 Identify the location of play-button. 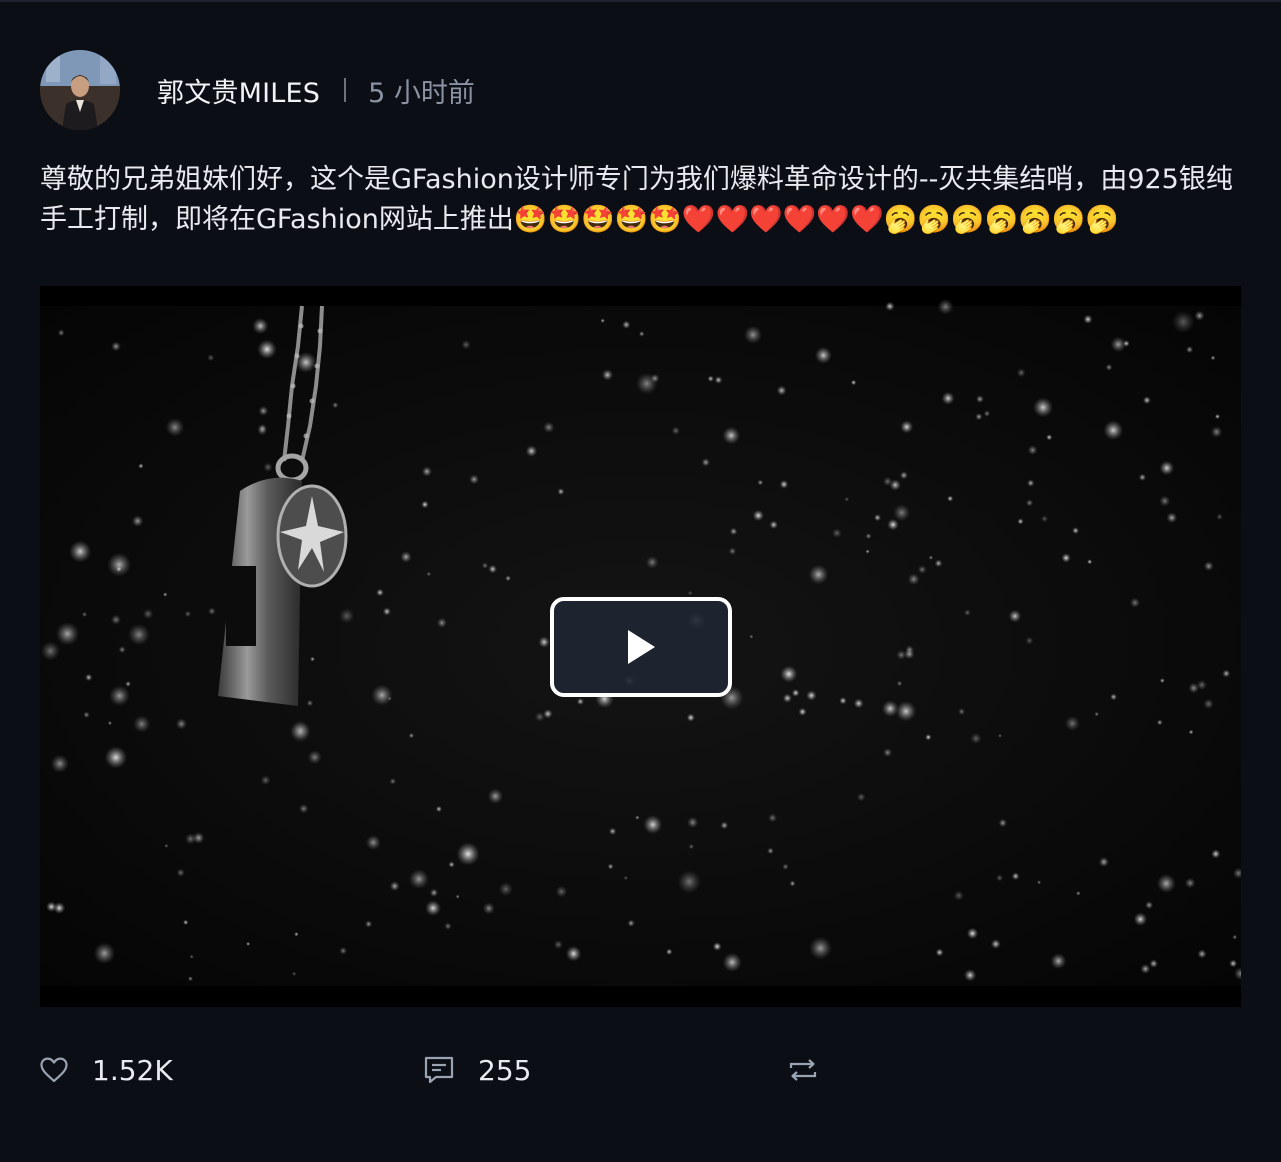
(641, 647).